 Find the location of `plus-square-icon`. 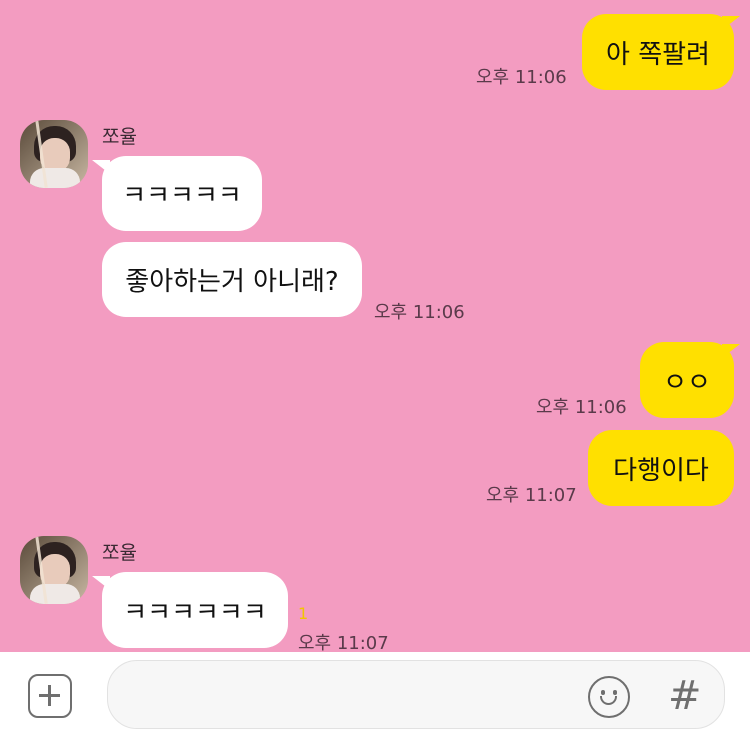

plus-square-icon is located at coordinates (50, 696).